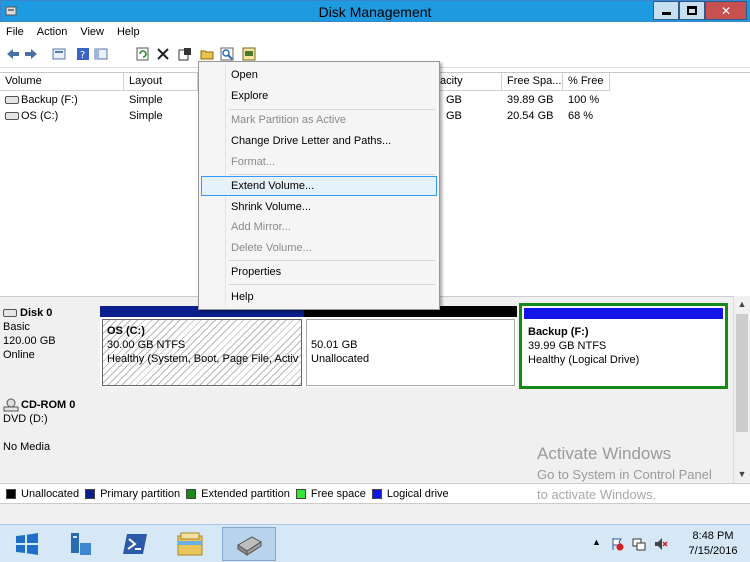 The height and width of the screenshot is (562, 750). What do you see at coordinates (319, 297) in the screenshot?
I see `menu-item-help: Help` at bounding box center [319, 297].